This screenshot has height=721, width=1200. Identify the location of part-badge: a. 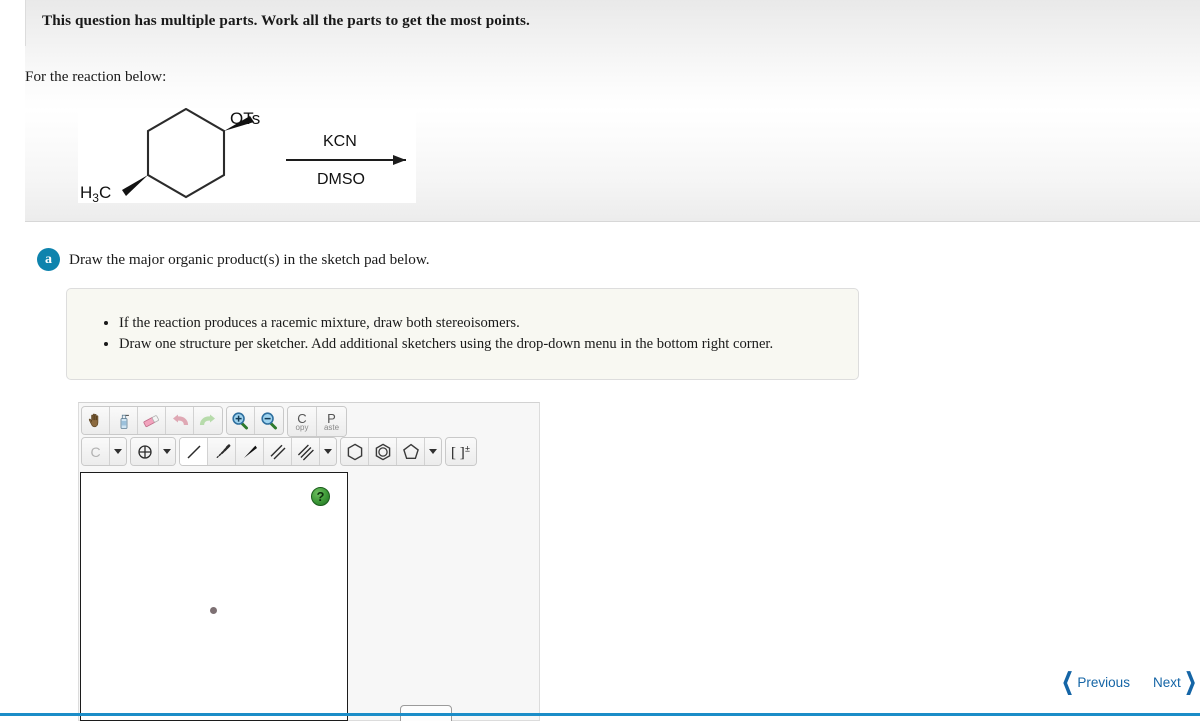
(48, 259).